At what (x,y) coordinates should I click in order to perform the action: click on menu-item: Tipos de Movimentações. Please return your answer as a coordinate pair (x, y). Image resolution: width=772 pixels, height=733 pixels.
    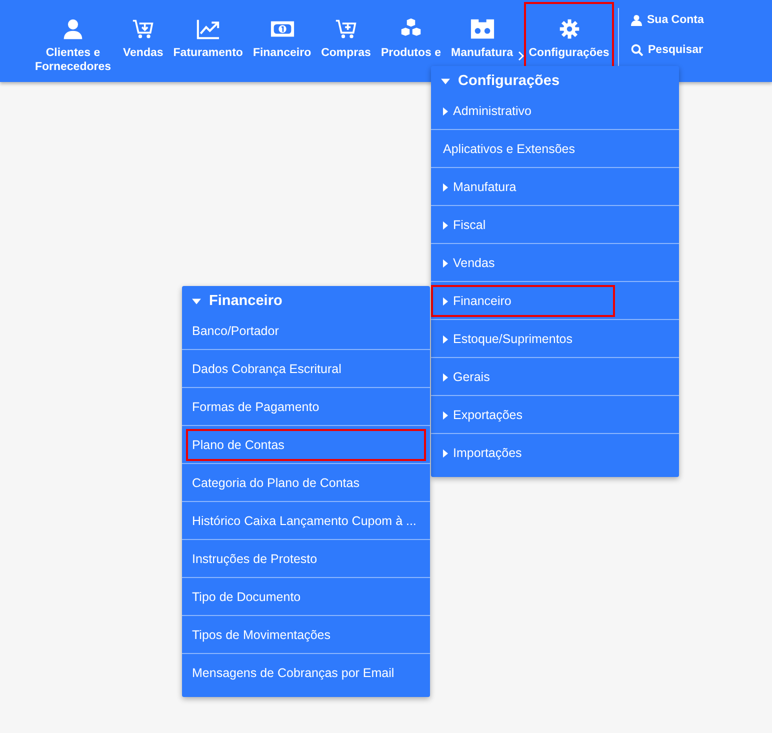
    Looking at the image, I should click on (306, 635).